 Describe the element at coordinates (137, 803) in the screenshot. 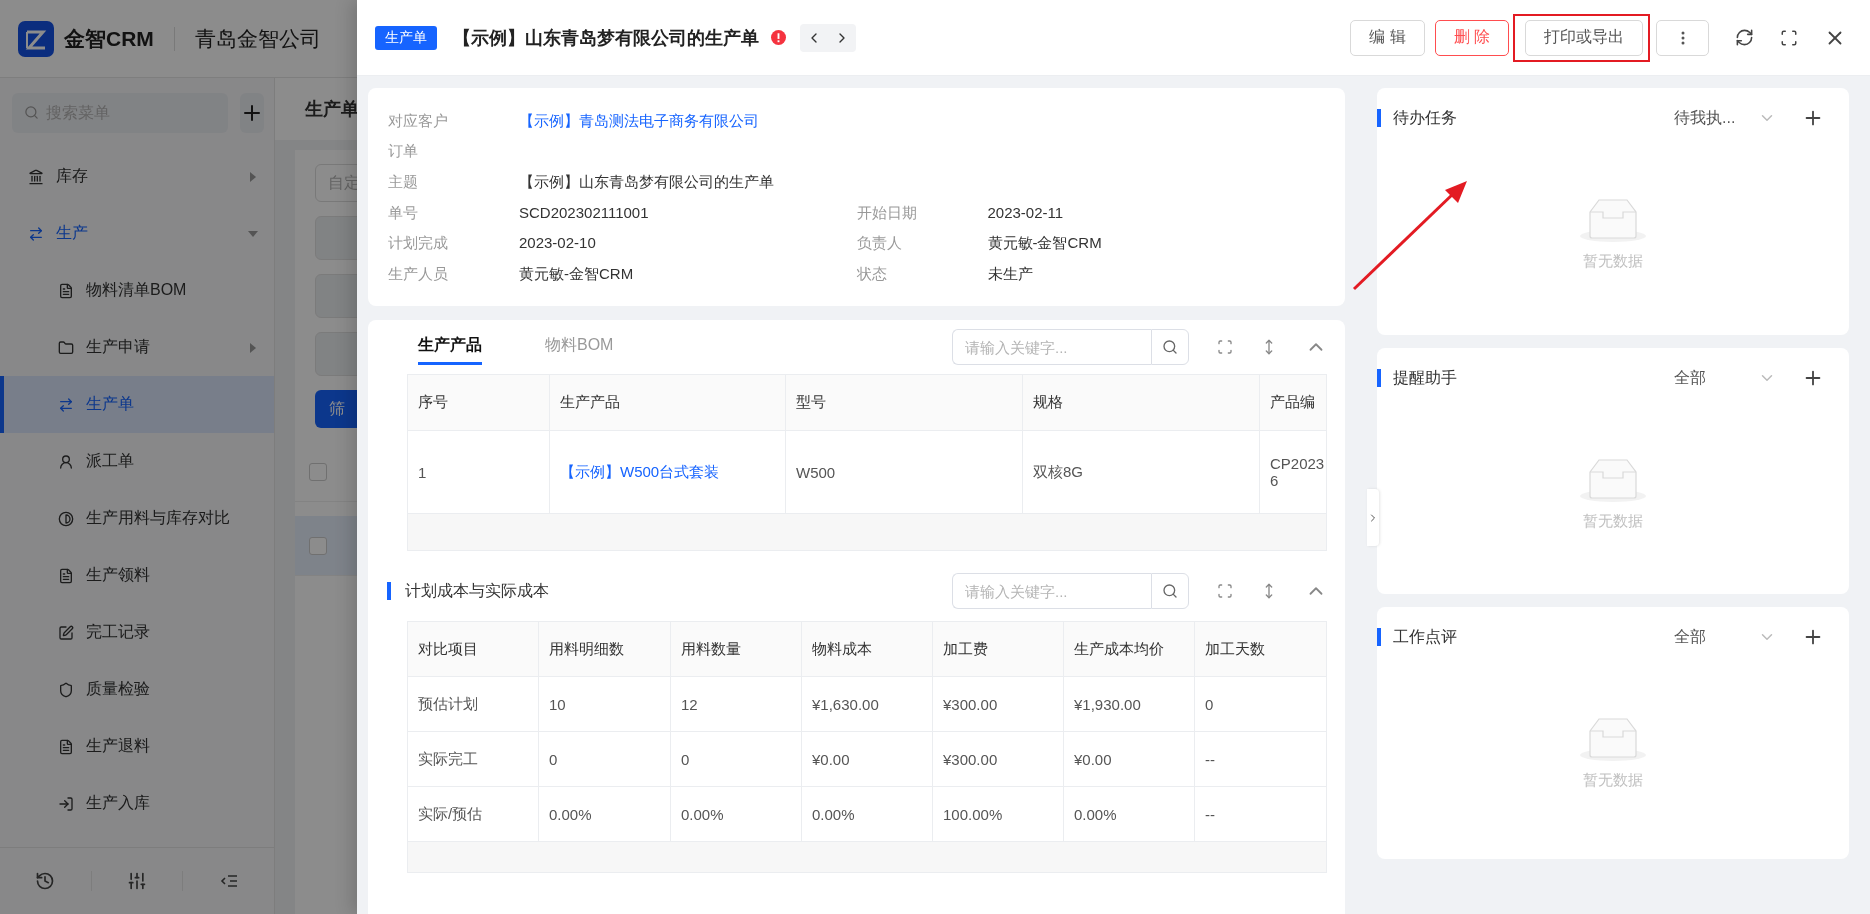

I see `menu-item: 生产入库` at that location.